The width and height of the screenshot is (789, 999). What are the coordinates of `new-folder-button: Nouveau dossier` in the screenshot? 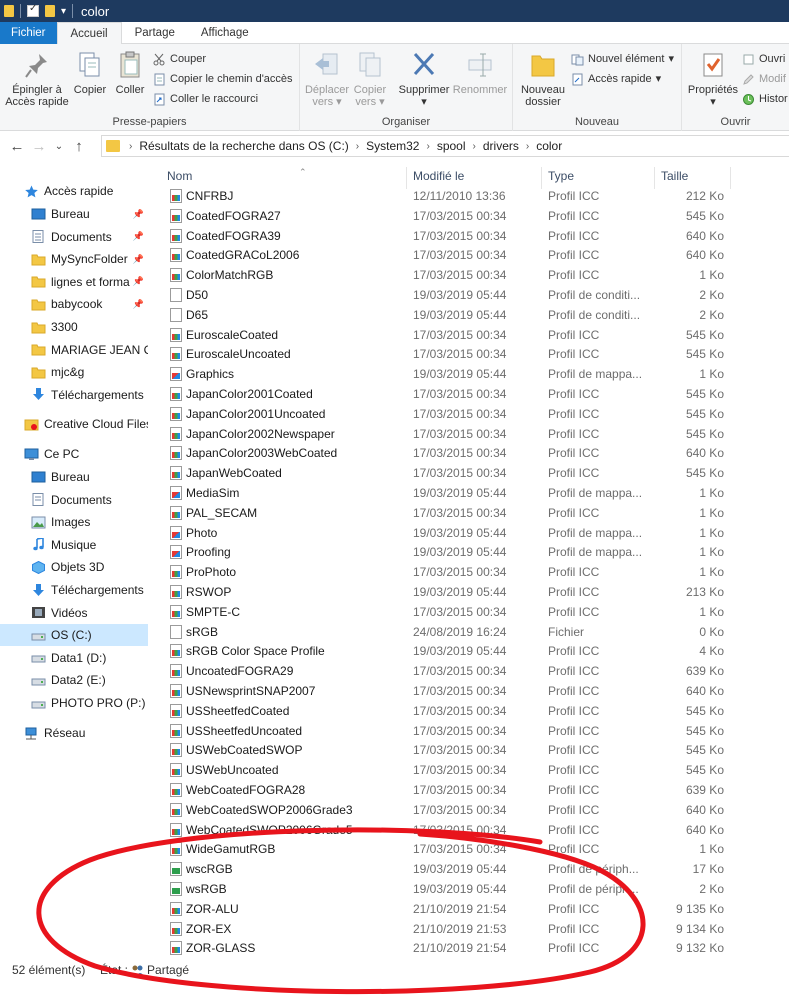 It's located at (543, 79).